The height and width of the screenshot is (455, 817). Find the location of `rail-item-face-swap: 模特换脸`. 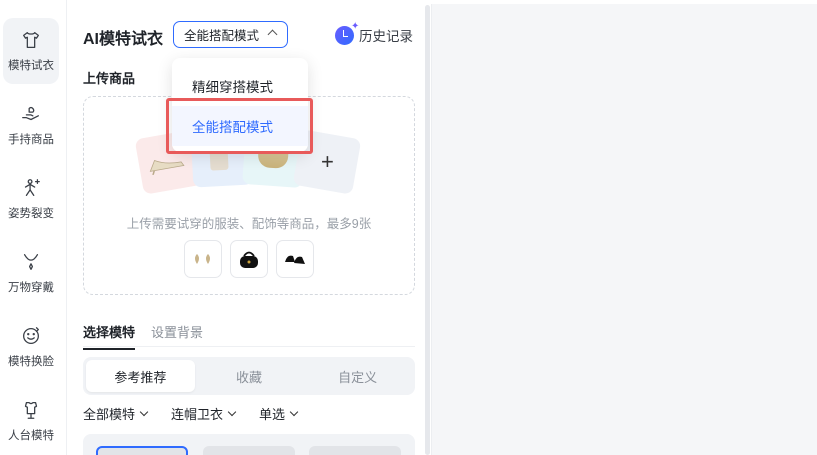

rail-item-face-swap: 模特换脸 is located at coordinates (31, 347).